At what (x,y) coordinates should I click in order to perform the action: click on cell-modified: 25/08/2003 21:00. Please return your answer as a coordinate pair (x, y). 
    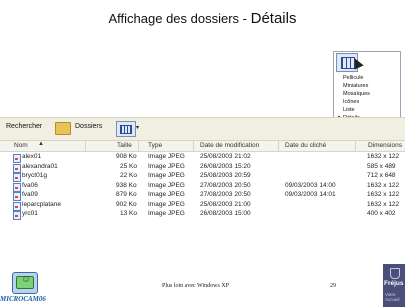
    Looking at the image, I should click on (225, 204).